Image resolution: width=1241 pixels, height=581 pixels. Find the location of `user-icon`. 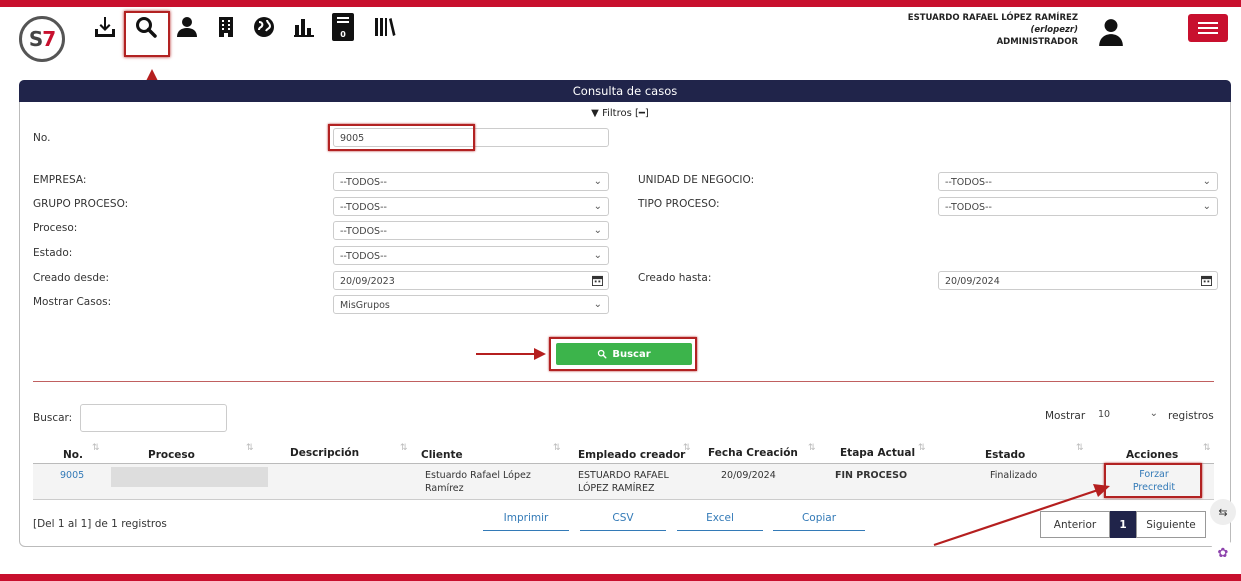

user-icon is located at coordinates (187, 27).